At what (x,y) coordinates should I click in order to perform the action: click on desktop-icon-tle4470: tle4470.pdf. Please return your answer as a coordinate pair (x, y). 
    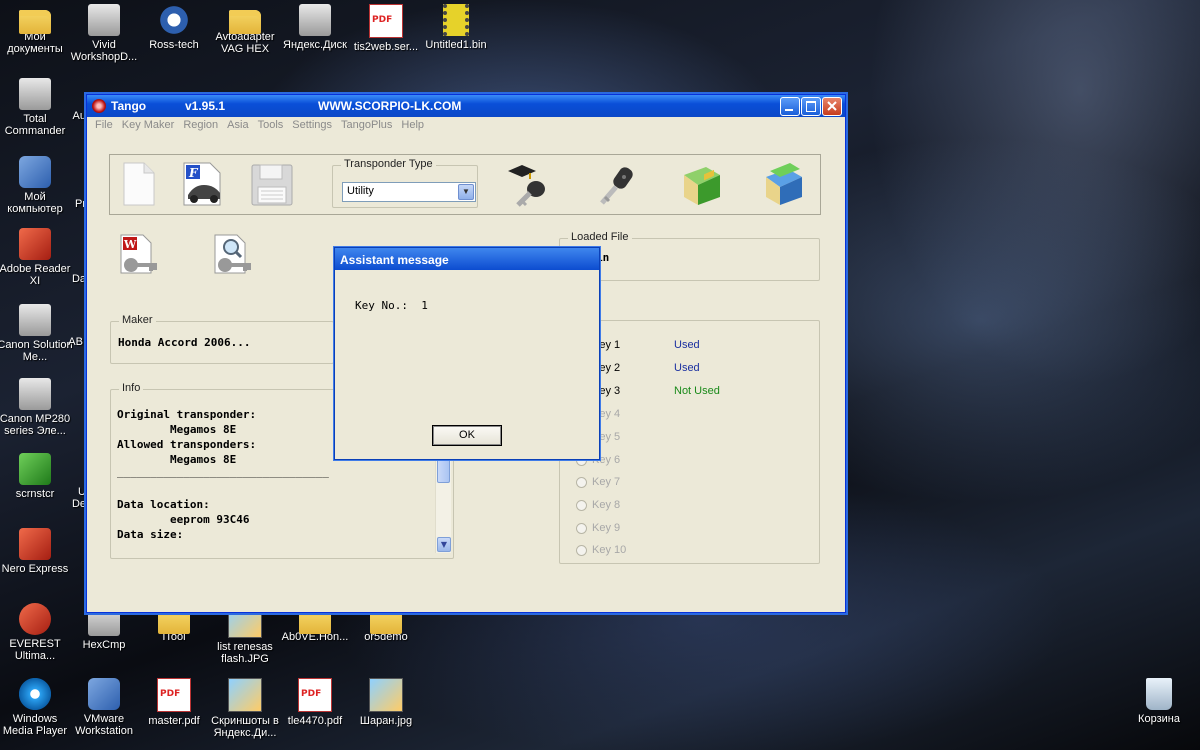
    Looking at the image, I should click on (315, 702).